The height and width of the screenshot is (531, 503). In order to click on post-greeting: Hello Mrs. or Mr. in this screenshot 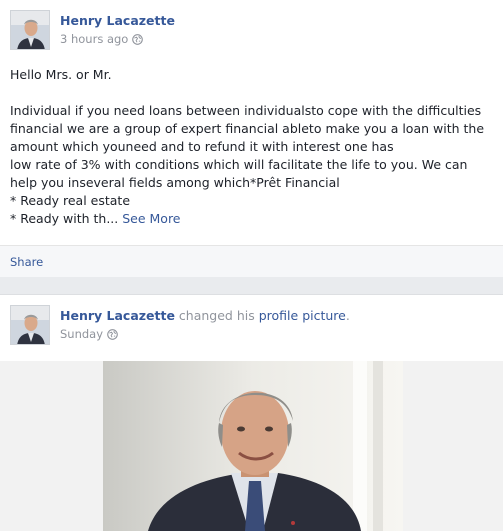, I will do `click(61, 74)`.